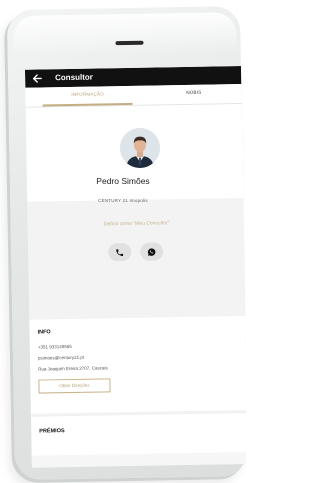  I want to click on info-heading: INFO, so click(44, 332).